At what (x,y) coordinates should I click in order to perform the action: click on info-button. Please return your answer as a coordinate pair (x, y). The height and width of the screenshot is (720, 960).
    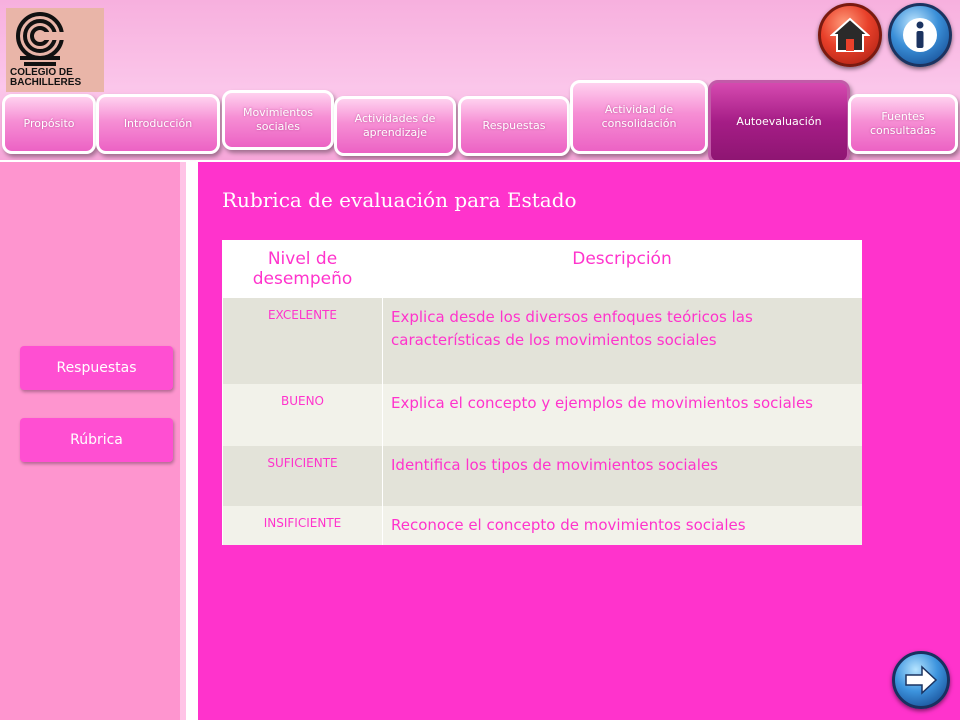
    Looking at the image, I should click on (920, 35).